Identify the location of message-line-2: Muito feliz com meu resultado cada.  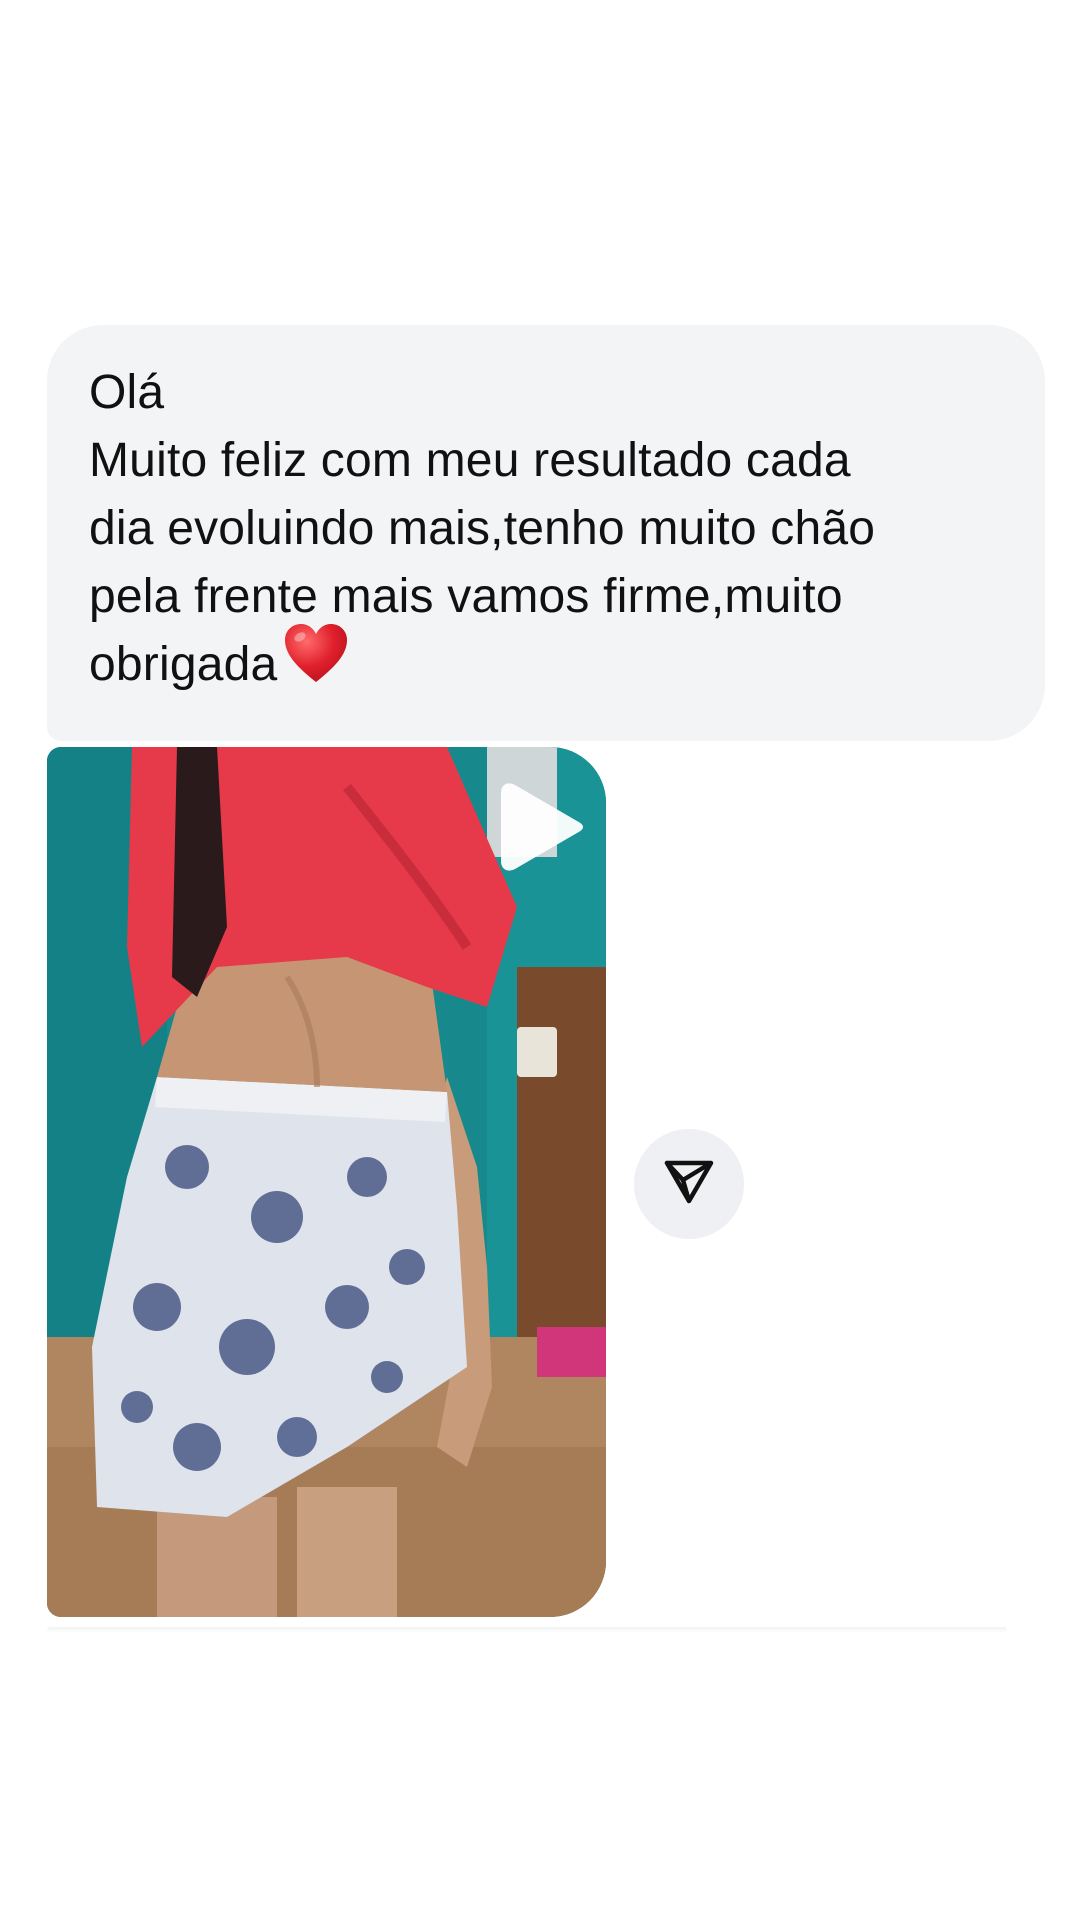
(470, 460).